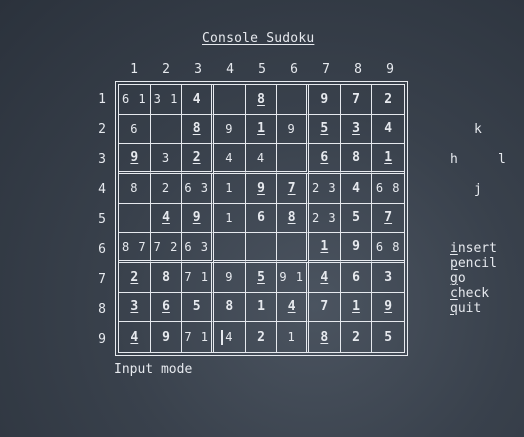 The width and height of the screenshot is (524, 437). Describe the element at coordinates (358, 69) in the screenshot. I see `column-label: 8` at that location.